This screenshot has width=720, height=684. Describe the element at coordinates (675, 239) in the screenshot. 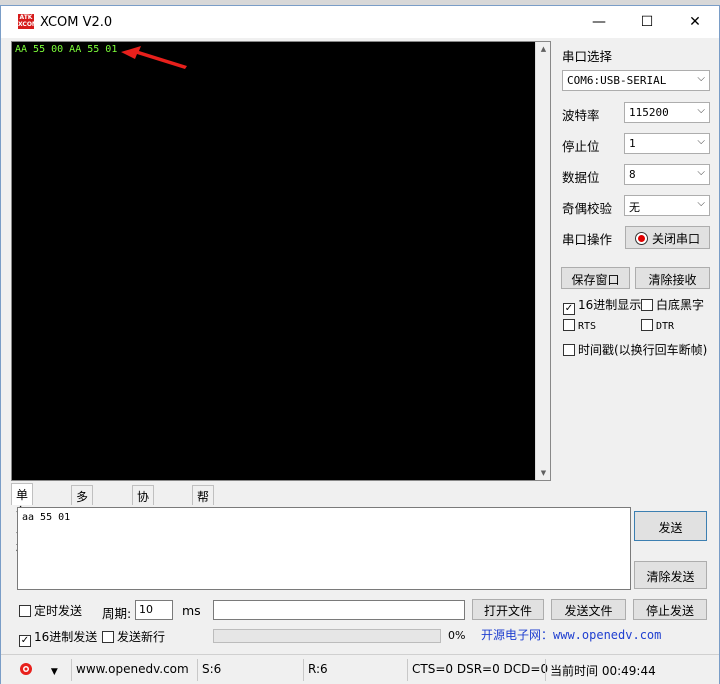

I see `close-port-label: 关闭串口` at that location.